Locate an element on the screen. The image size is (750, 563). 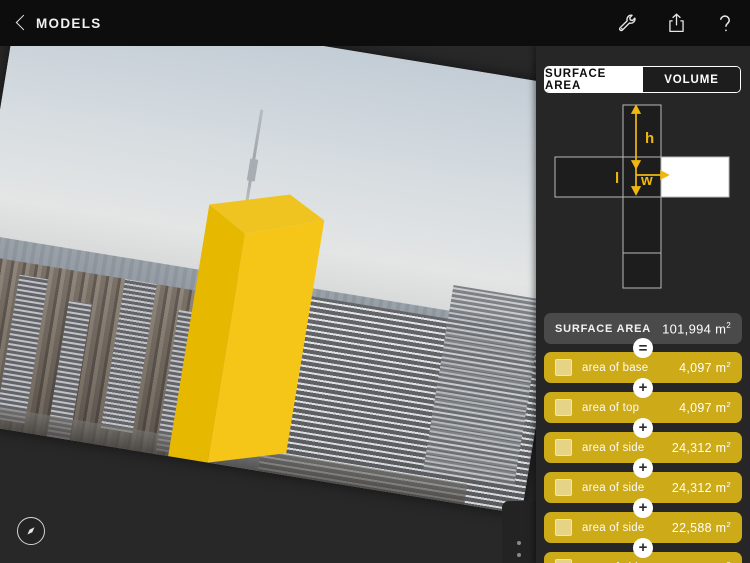
top-bar-actions is located at coordinates (676, 23).